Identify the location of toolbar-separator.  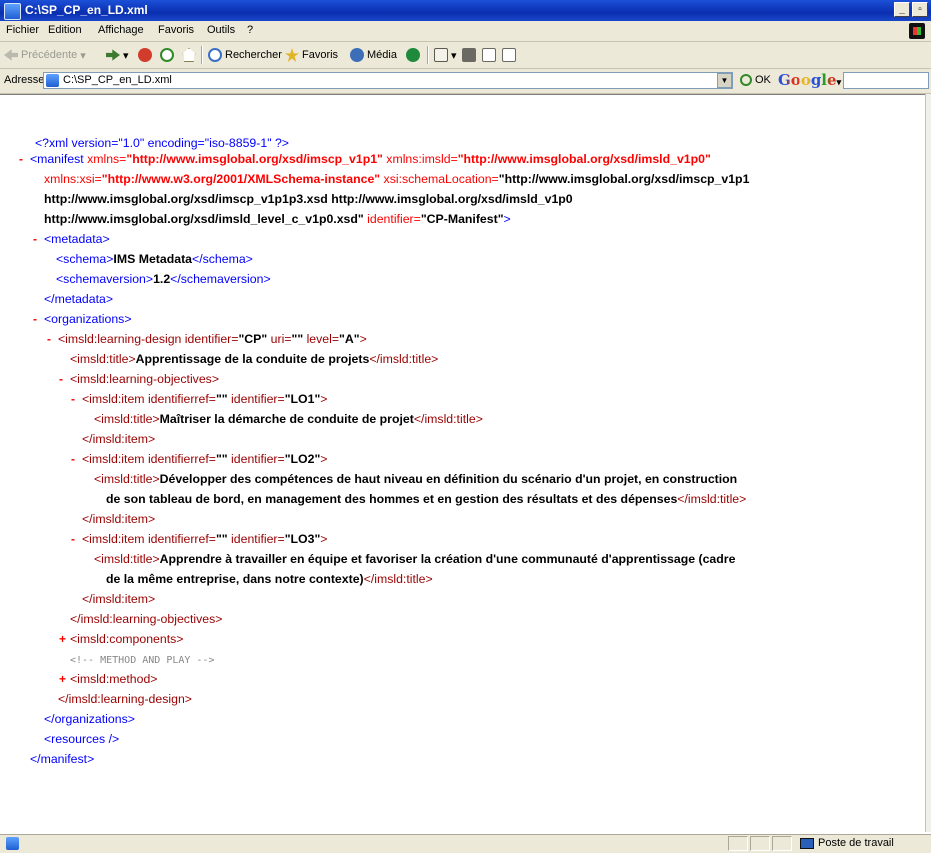
(428, 55).